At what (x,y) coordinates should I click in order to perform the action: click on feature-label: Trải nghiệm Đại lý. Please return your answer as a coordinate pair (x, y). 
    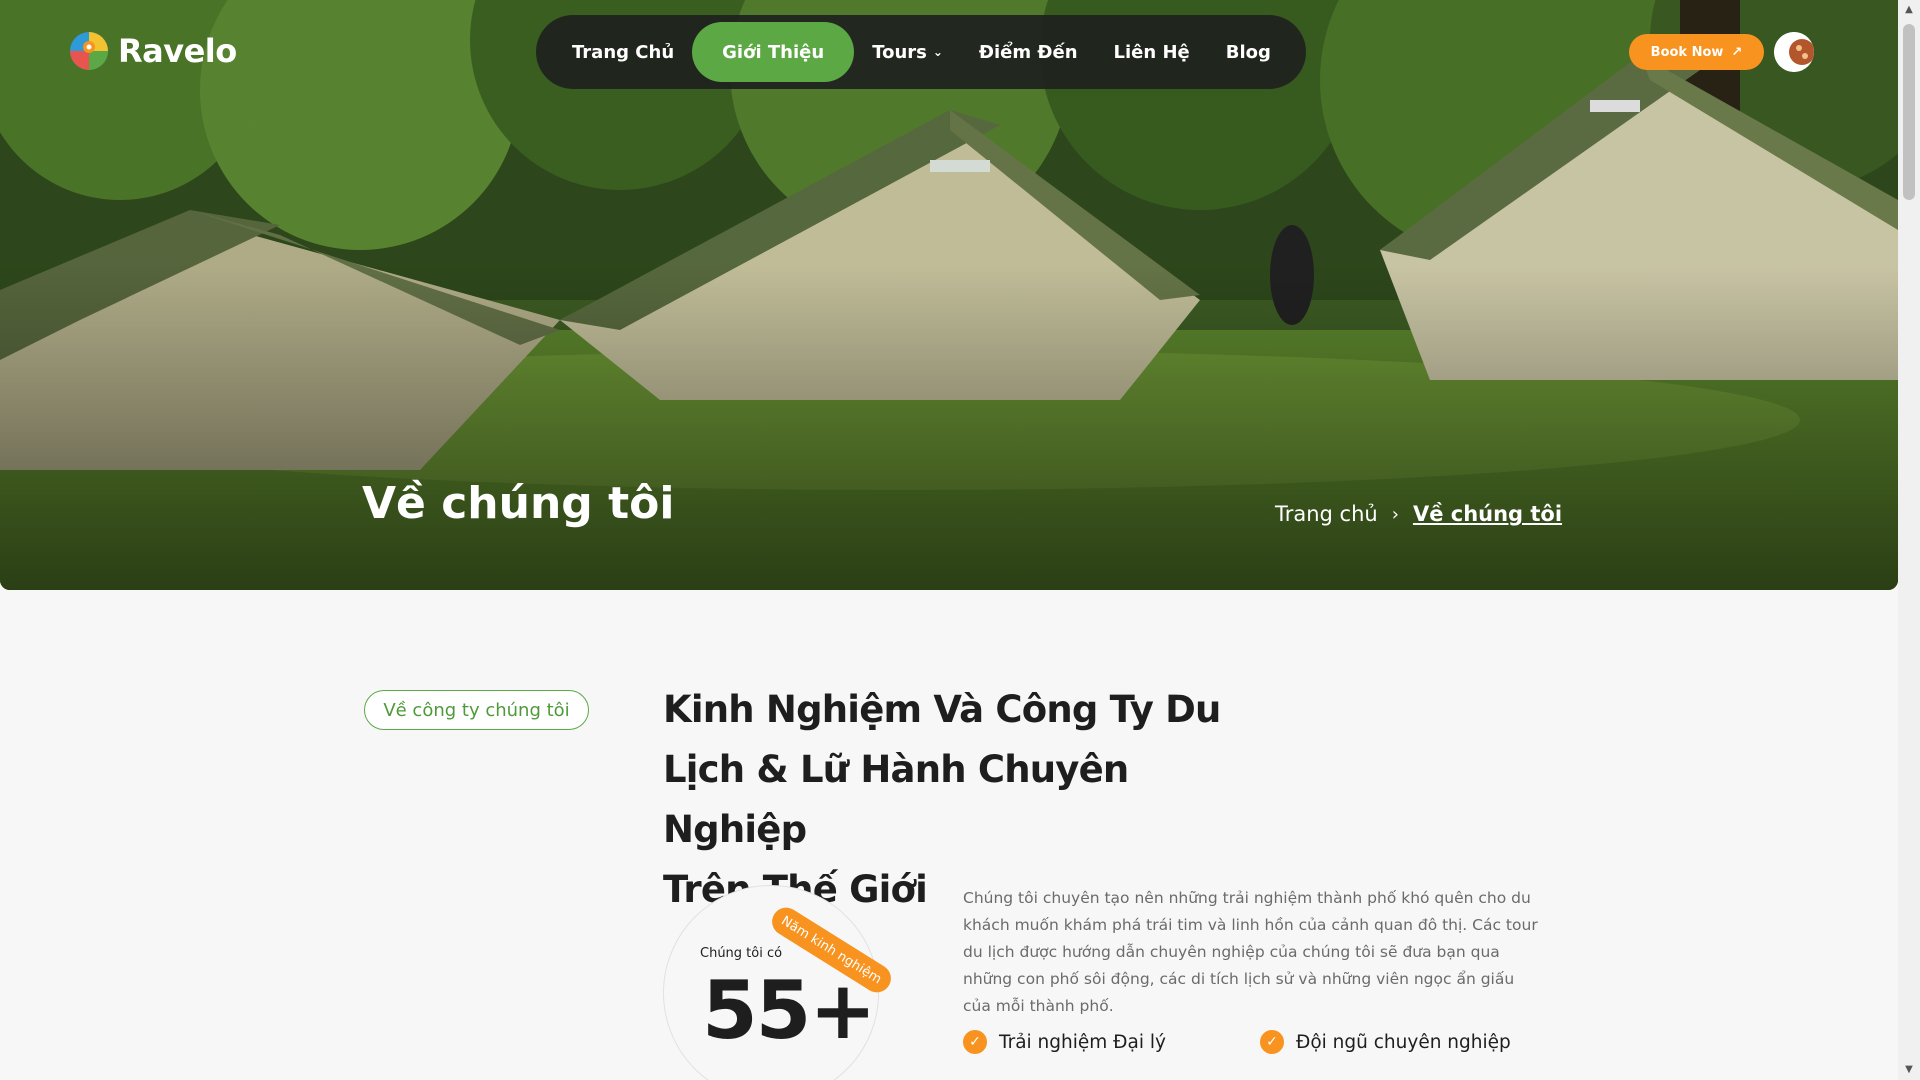
    Looking at the image, I should click on (1082, 1042).